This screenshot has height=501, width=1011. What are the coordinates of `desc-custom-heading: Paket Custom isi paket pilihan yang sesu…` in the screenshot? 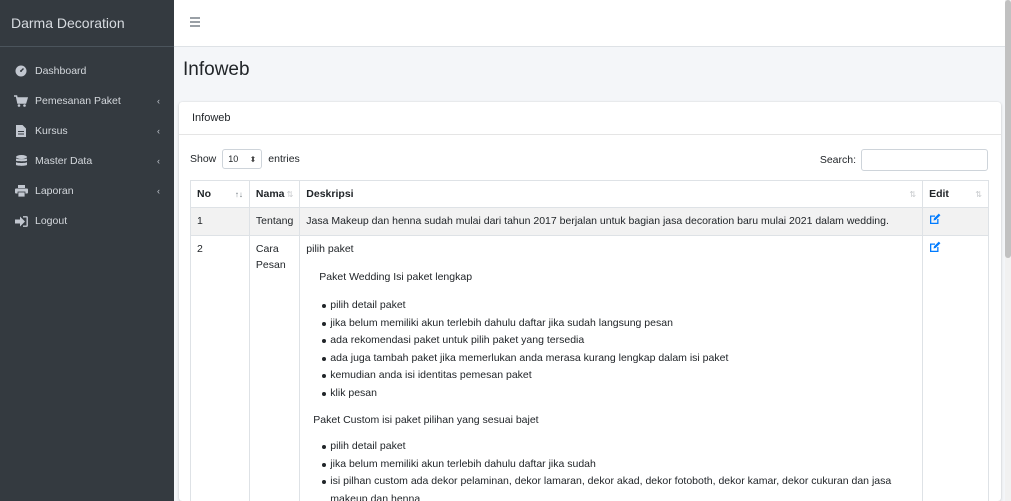 It's located at (426, 420).